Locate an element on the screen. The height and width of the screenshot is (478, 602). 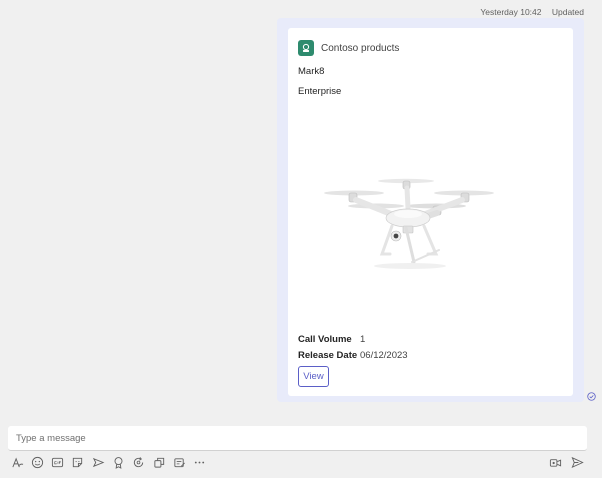
fact-title: Release Date is located at coordinates (328, 355).